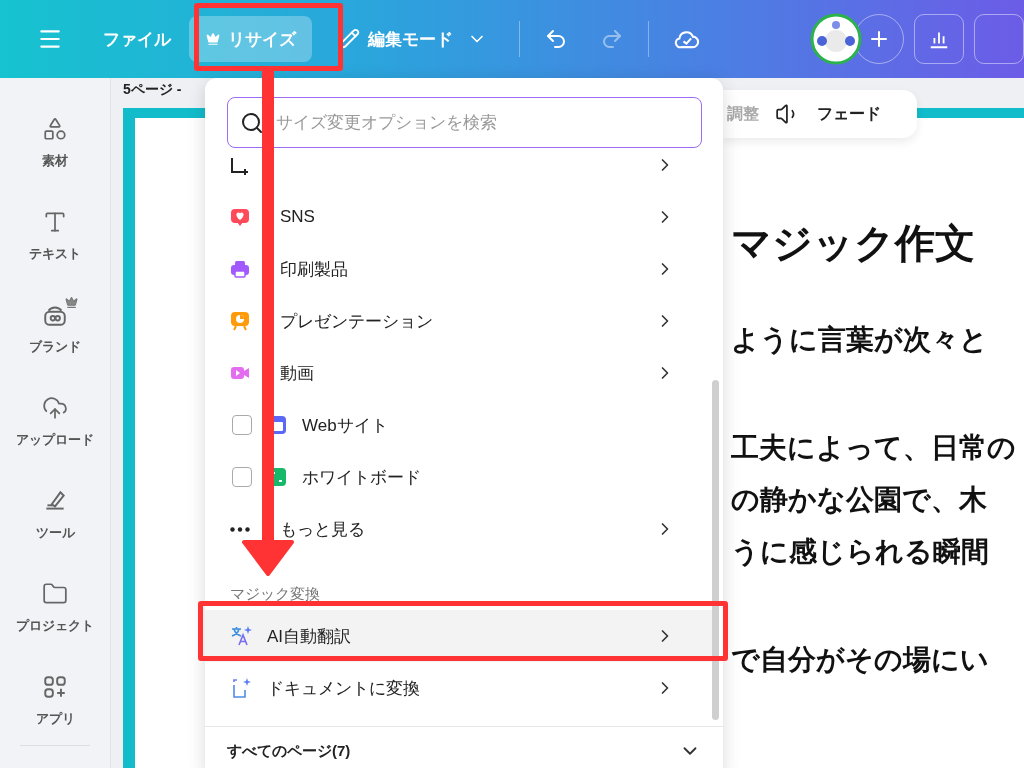 This screenshot has height=768, width=1024. What do you see at coordinates (345, 425) in the screenshot?
I see `menu-item-label: Webサイト` at bounding box center [345, 425].